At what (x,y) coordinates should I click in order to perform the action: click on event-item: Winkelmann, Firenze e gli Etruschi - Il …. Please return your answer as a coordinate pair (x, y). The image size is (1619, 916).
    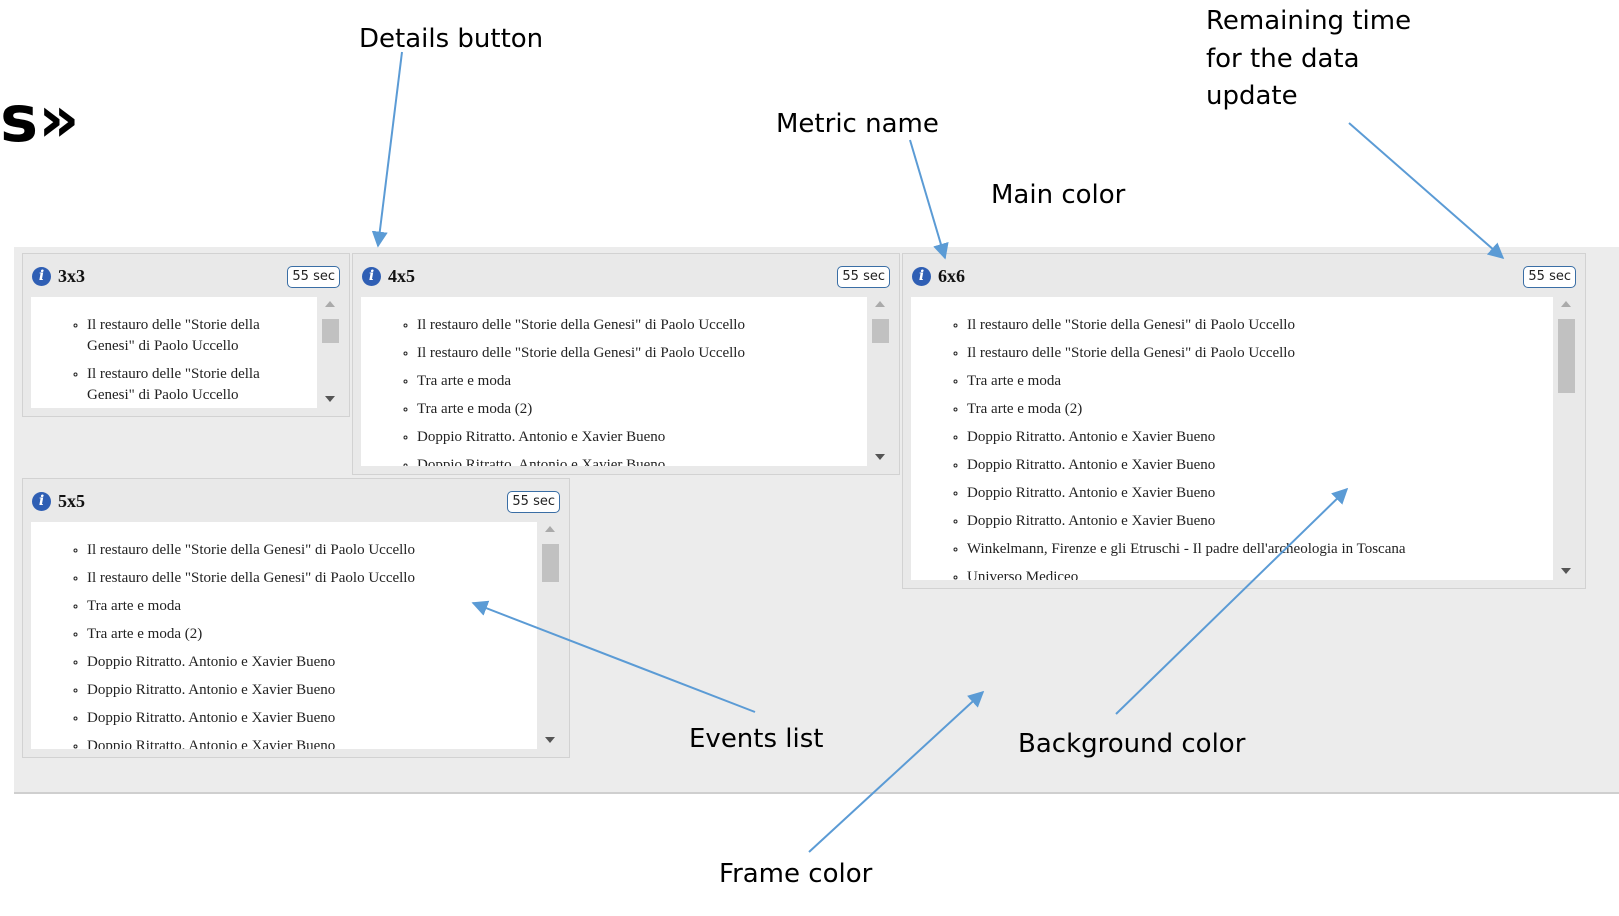
    Looking at the image, I should click on (1260, 549).